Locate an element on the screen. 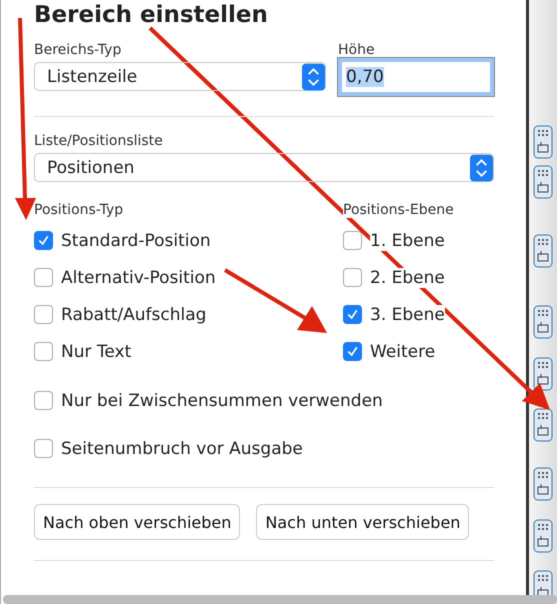 The height and width of the screenshot is (604, 557). checkbox-label: 1. Ebene is located at coordinates (407, 240).